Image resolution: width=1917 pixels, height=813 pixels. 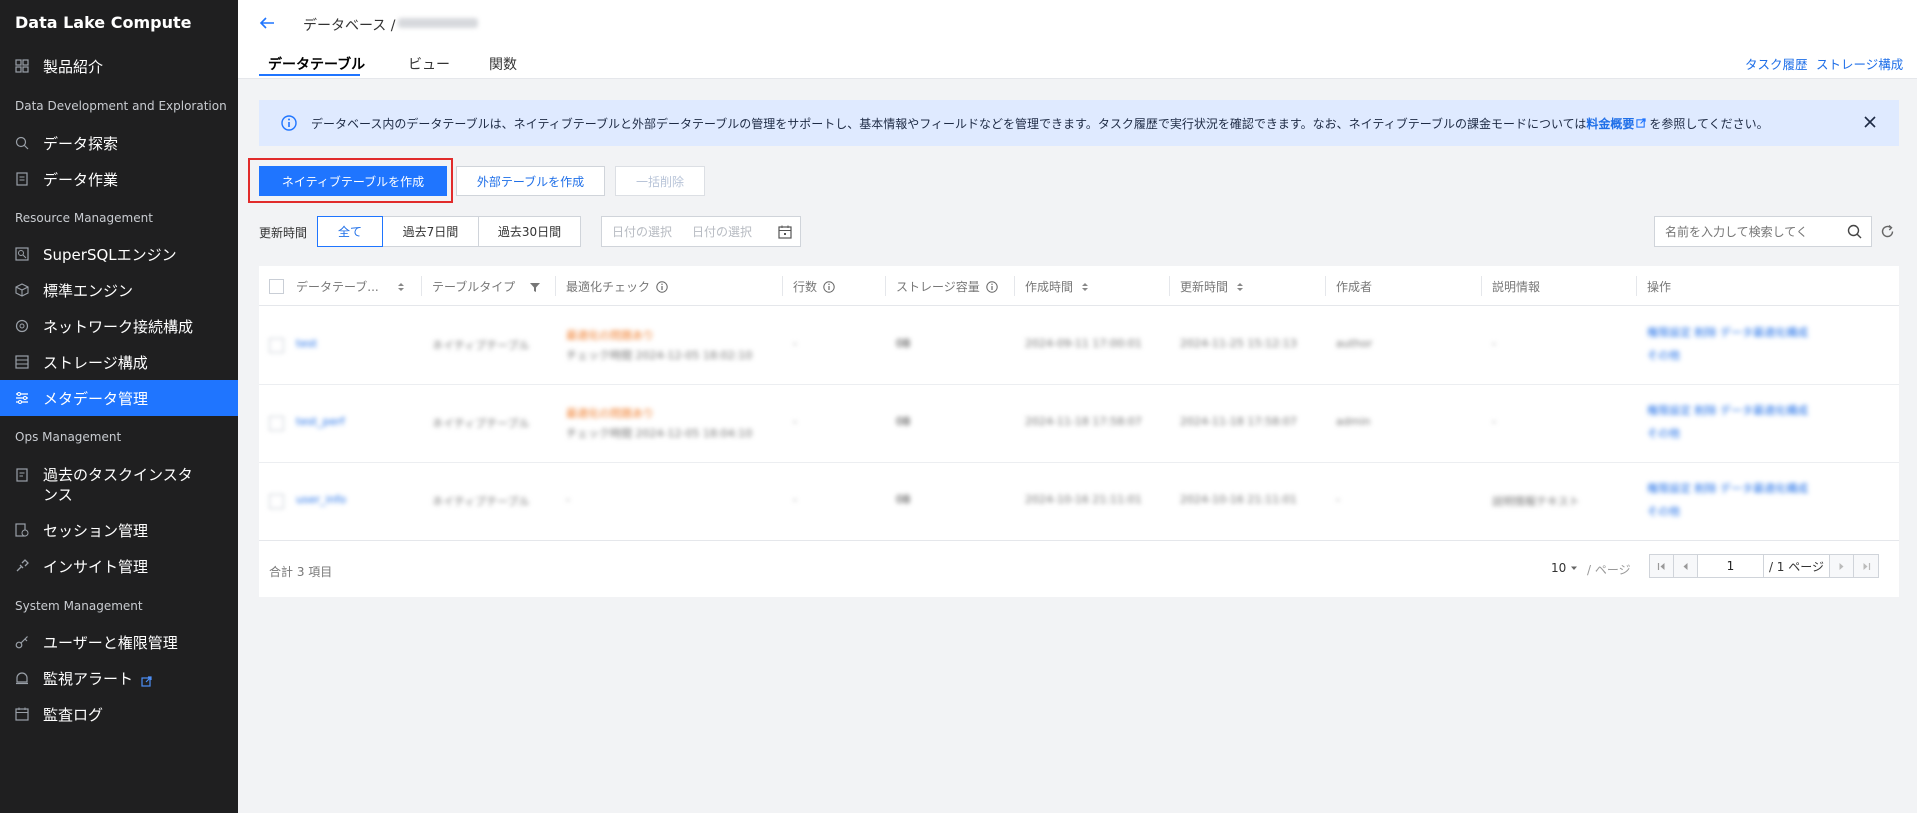 I want to click on column-header-rows: 行数, so click(x=814, y=286).